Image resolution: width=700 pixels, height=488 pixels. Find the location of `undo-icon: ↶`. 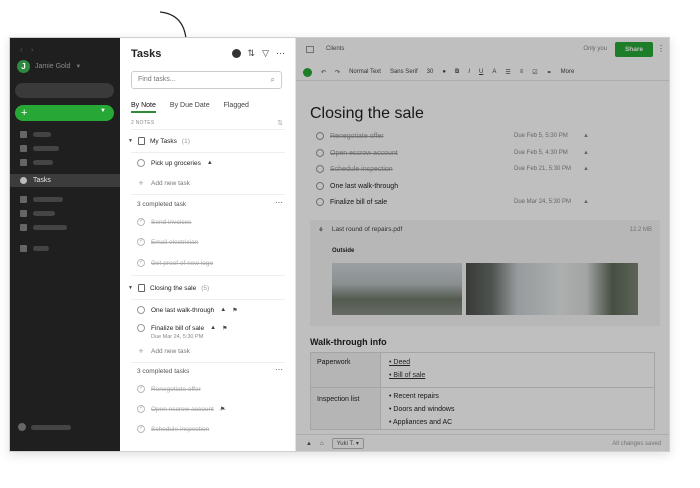

undo-icon: ↶ is located at coordinates (323, 72).